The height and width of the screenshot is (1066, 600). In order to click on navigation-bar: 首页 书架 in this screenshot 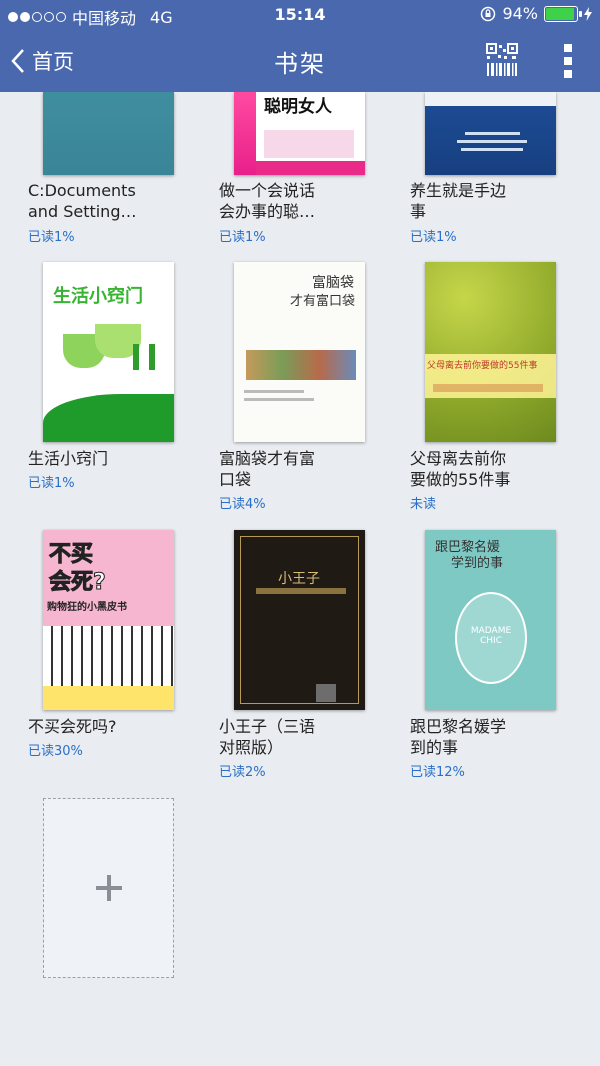, I will do `click(300, 61)`.